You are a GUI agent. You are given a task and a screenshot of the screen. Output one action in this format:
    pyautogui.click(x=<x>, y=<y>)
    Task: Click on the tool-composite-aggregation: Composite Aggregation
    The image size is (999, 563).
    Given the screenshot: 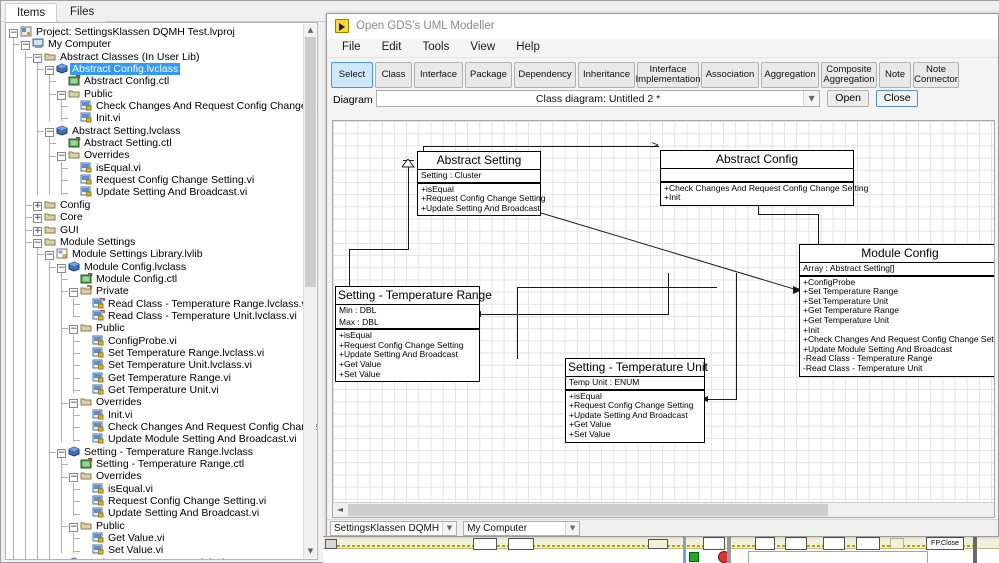 What is the action you would take?
    pyautogui.click(x=849, y=75)
    